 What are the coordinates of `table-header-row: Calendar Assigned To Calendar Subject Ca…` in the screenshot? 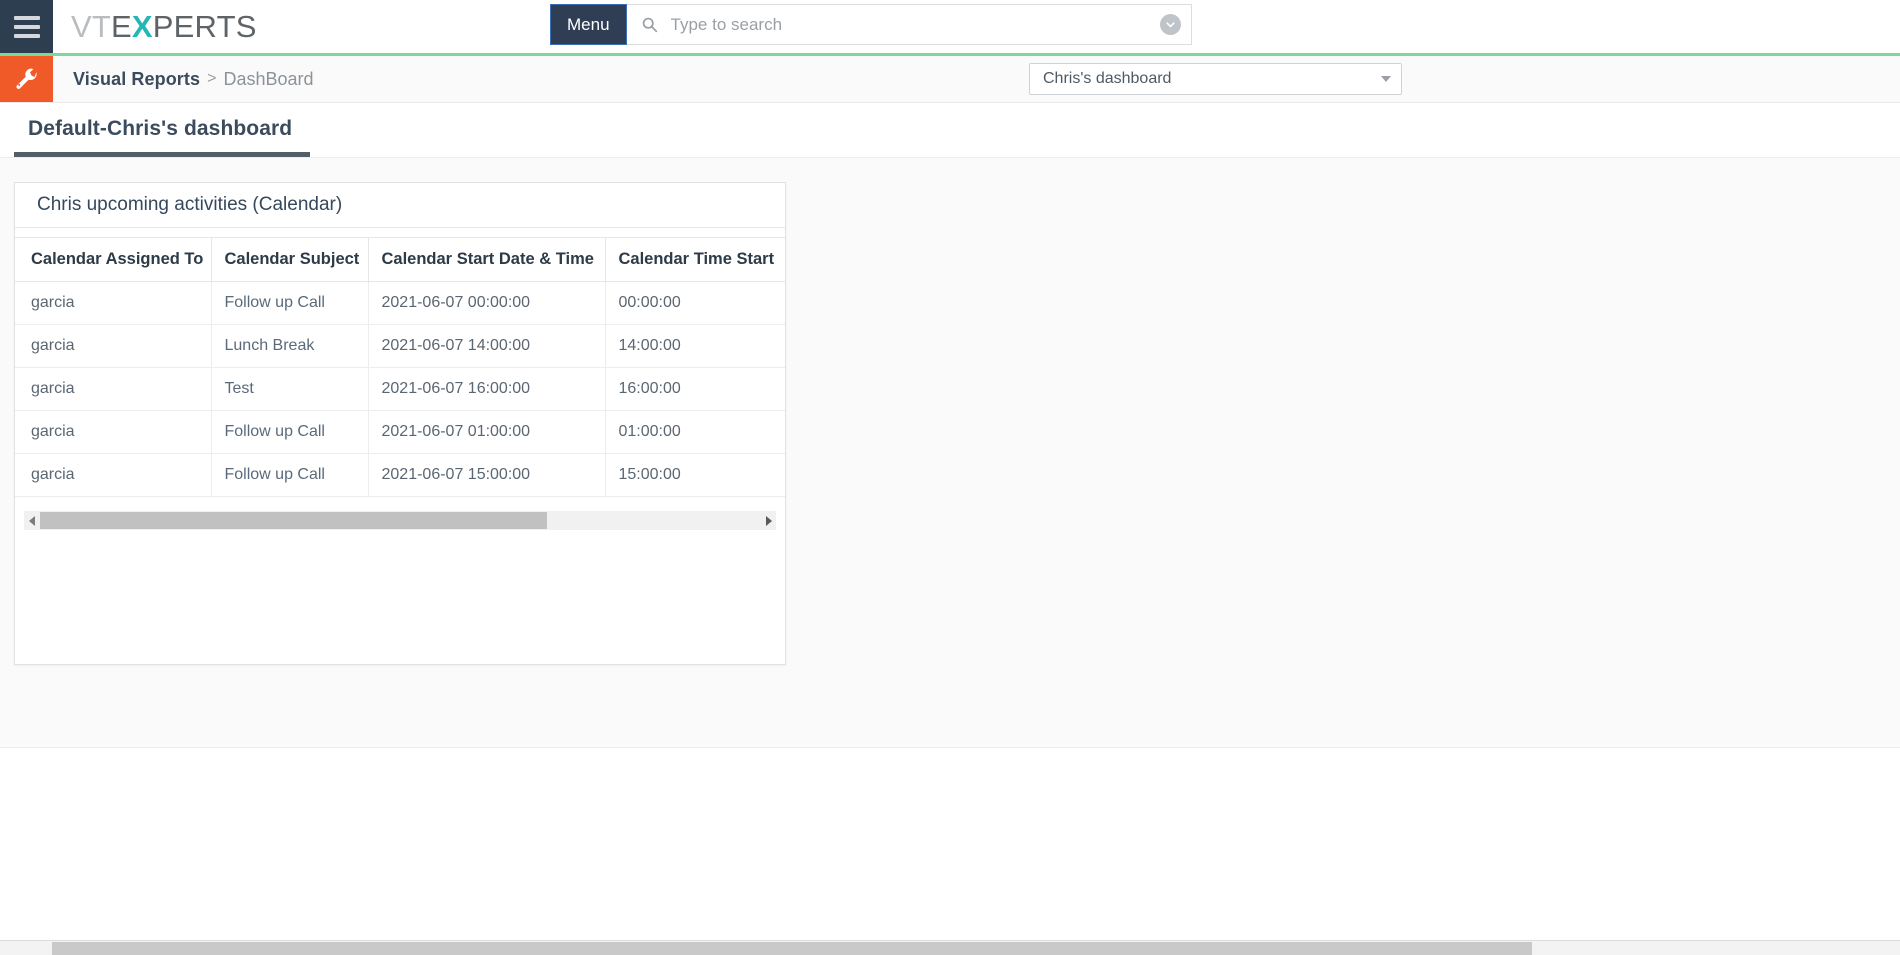 It's located at (400, 259).